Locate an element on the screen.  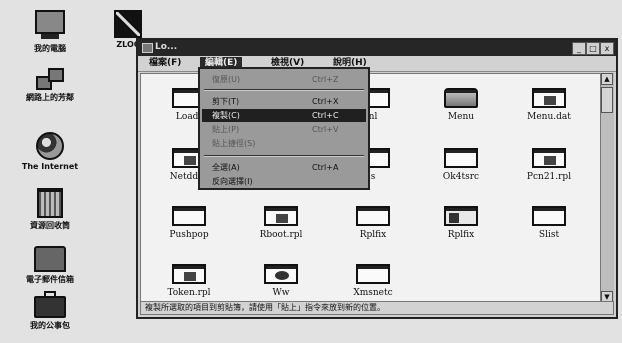
menu-item-paste: 貼上(P) Ctrl+V is located at coordinates (284, 129).